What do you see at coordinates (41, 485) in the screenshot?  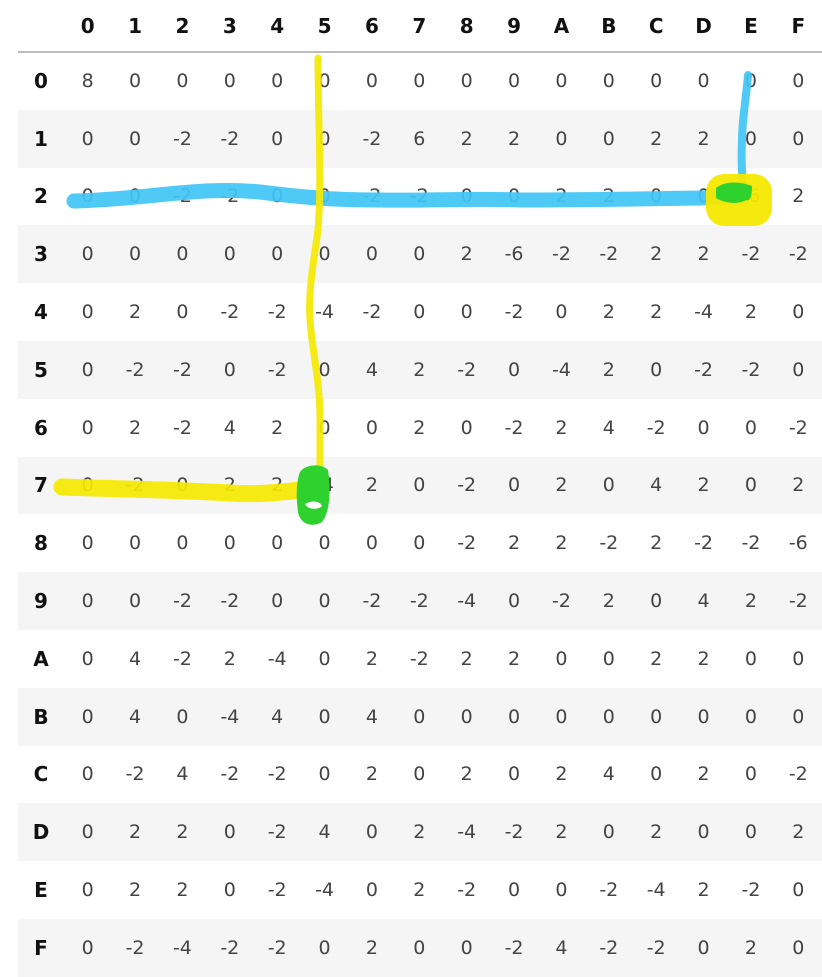 I see `row-header: 7` at bounding box center [41, 485].